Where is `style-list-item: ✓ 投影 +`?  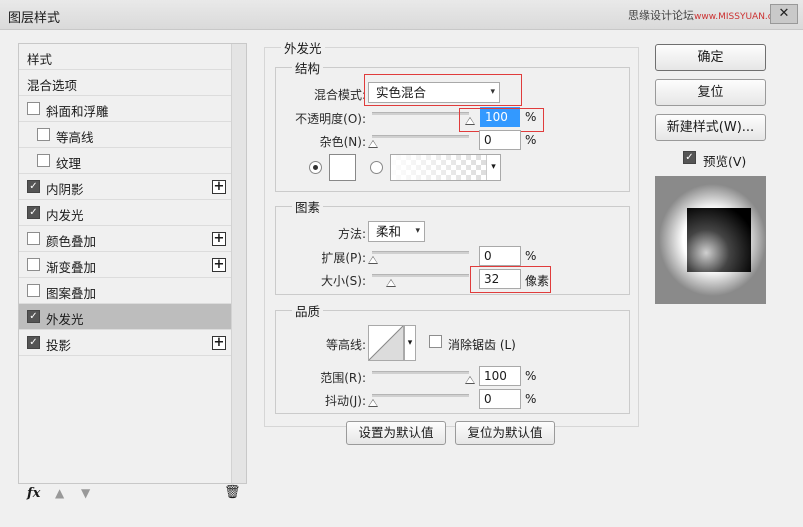 style-list-item: ✓ 投影 + is located at coordinates (125, 343).